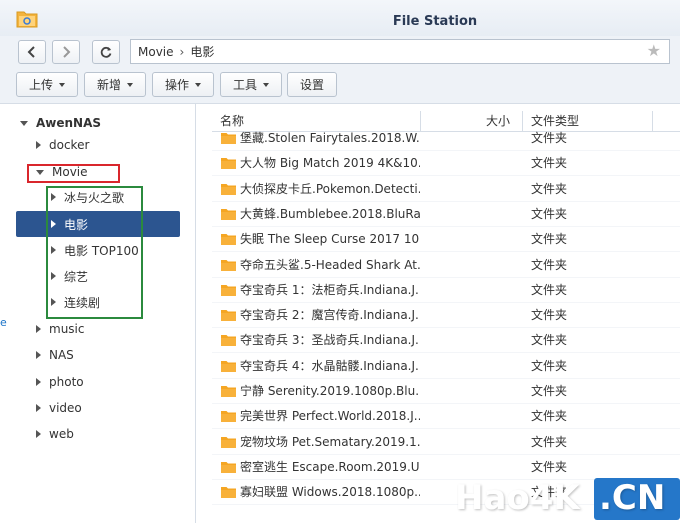 This screenshot has width=680, height=523. Describe the element at coordinates (435, 21) in the screenshot. I see `window-title: File Station` at that location.